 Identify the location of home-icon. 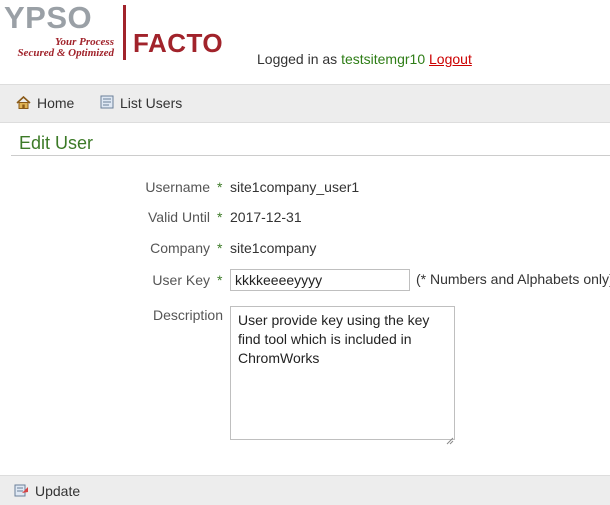
(23, 104).